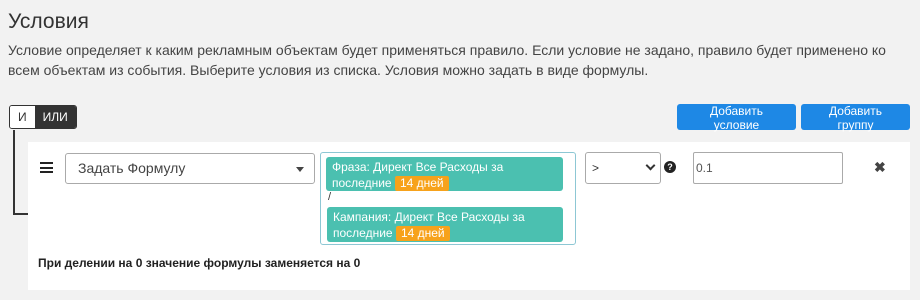 The height and width of the screenshot is (300, 920). Describe the element at coordinates (670, 167) in the screenshot. I see `help-icon: ?` at that location.